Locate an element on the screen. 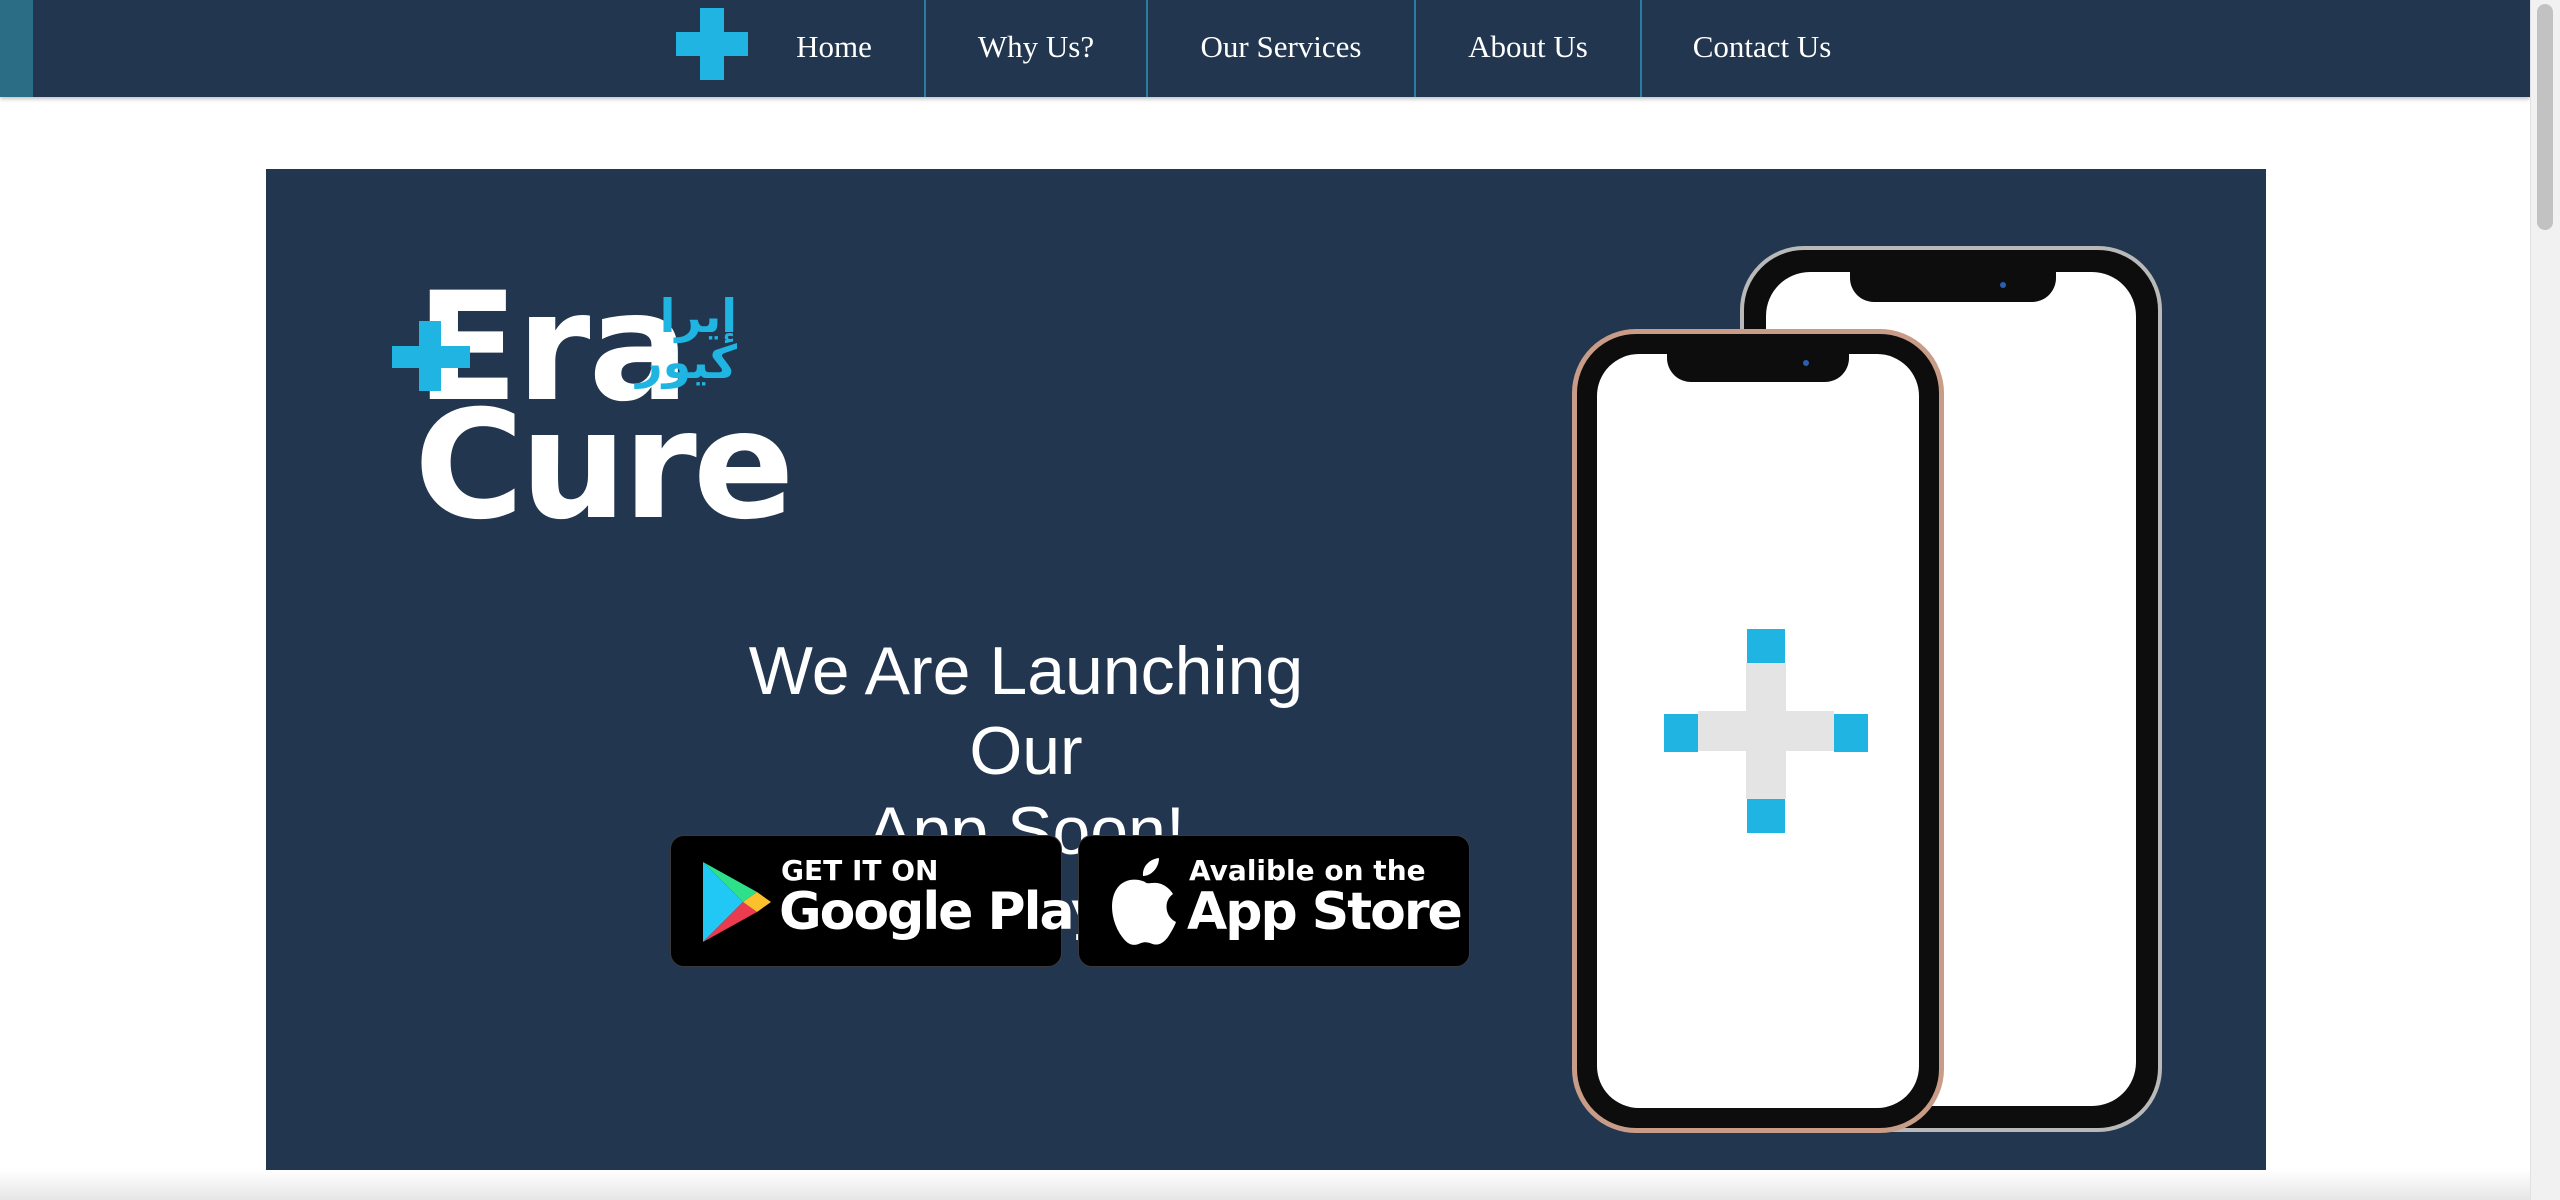  app-store-big-text: App Store is located at coordinates (1325, 912).